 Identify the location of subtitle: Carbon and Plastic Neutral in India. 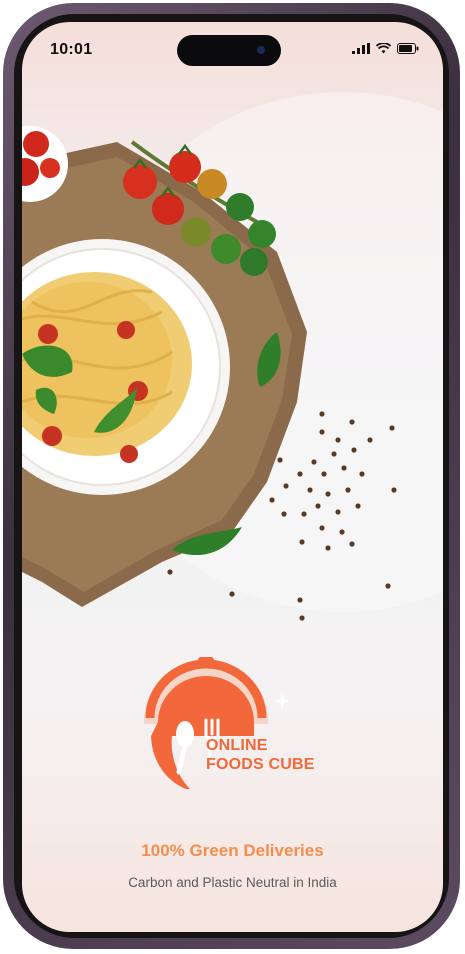
(232, 882).